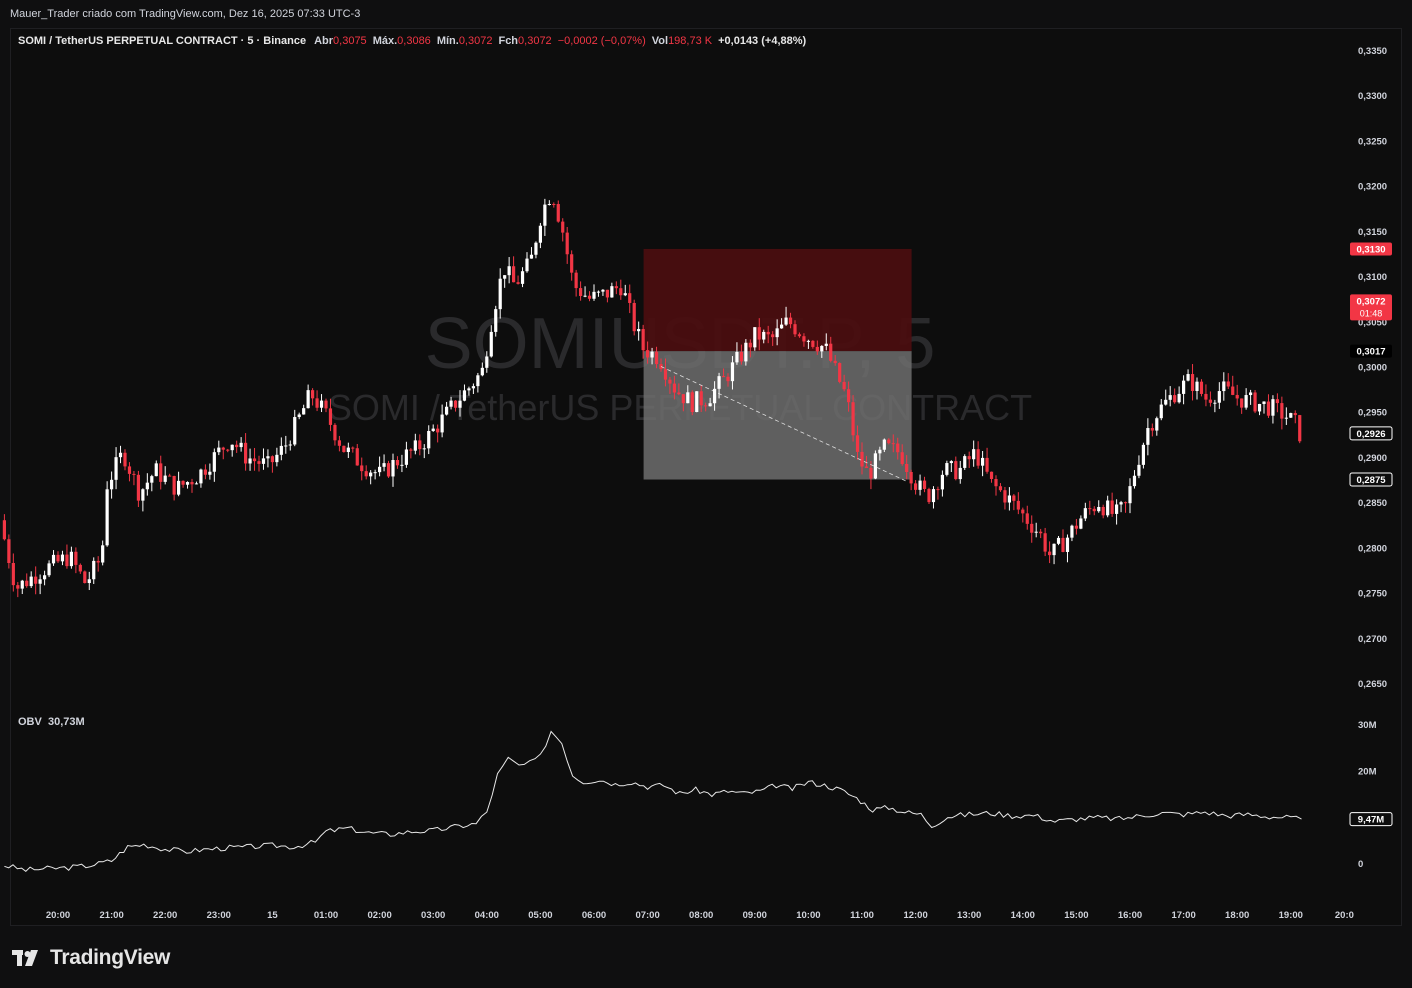  What do you see at coordinates (51, 722) in the screenshot?
I see `obv-legend: OBV 30,73M` at bounding box center [51, 722].